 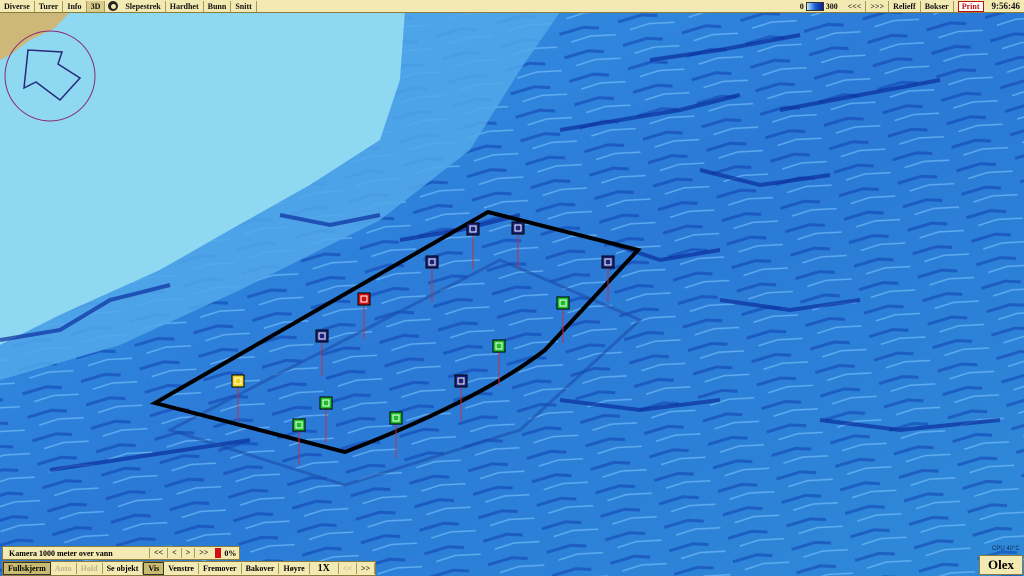 I want to click on bakover-button: Bakover, so click(x=261, y=568).